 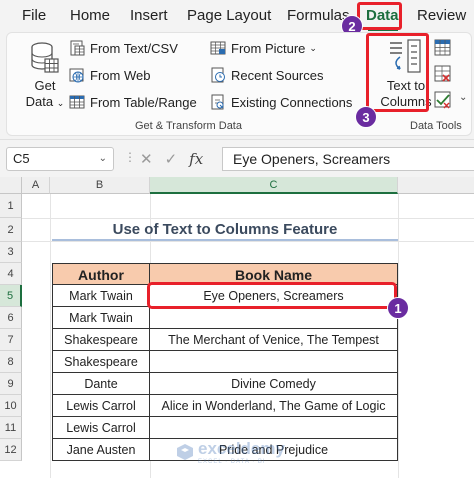 What do you see at coordinates (34, 16) in the screenshot?
I see `tab-file: File` at bounding box center [34, 16].